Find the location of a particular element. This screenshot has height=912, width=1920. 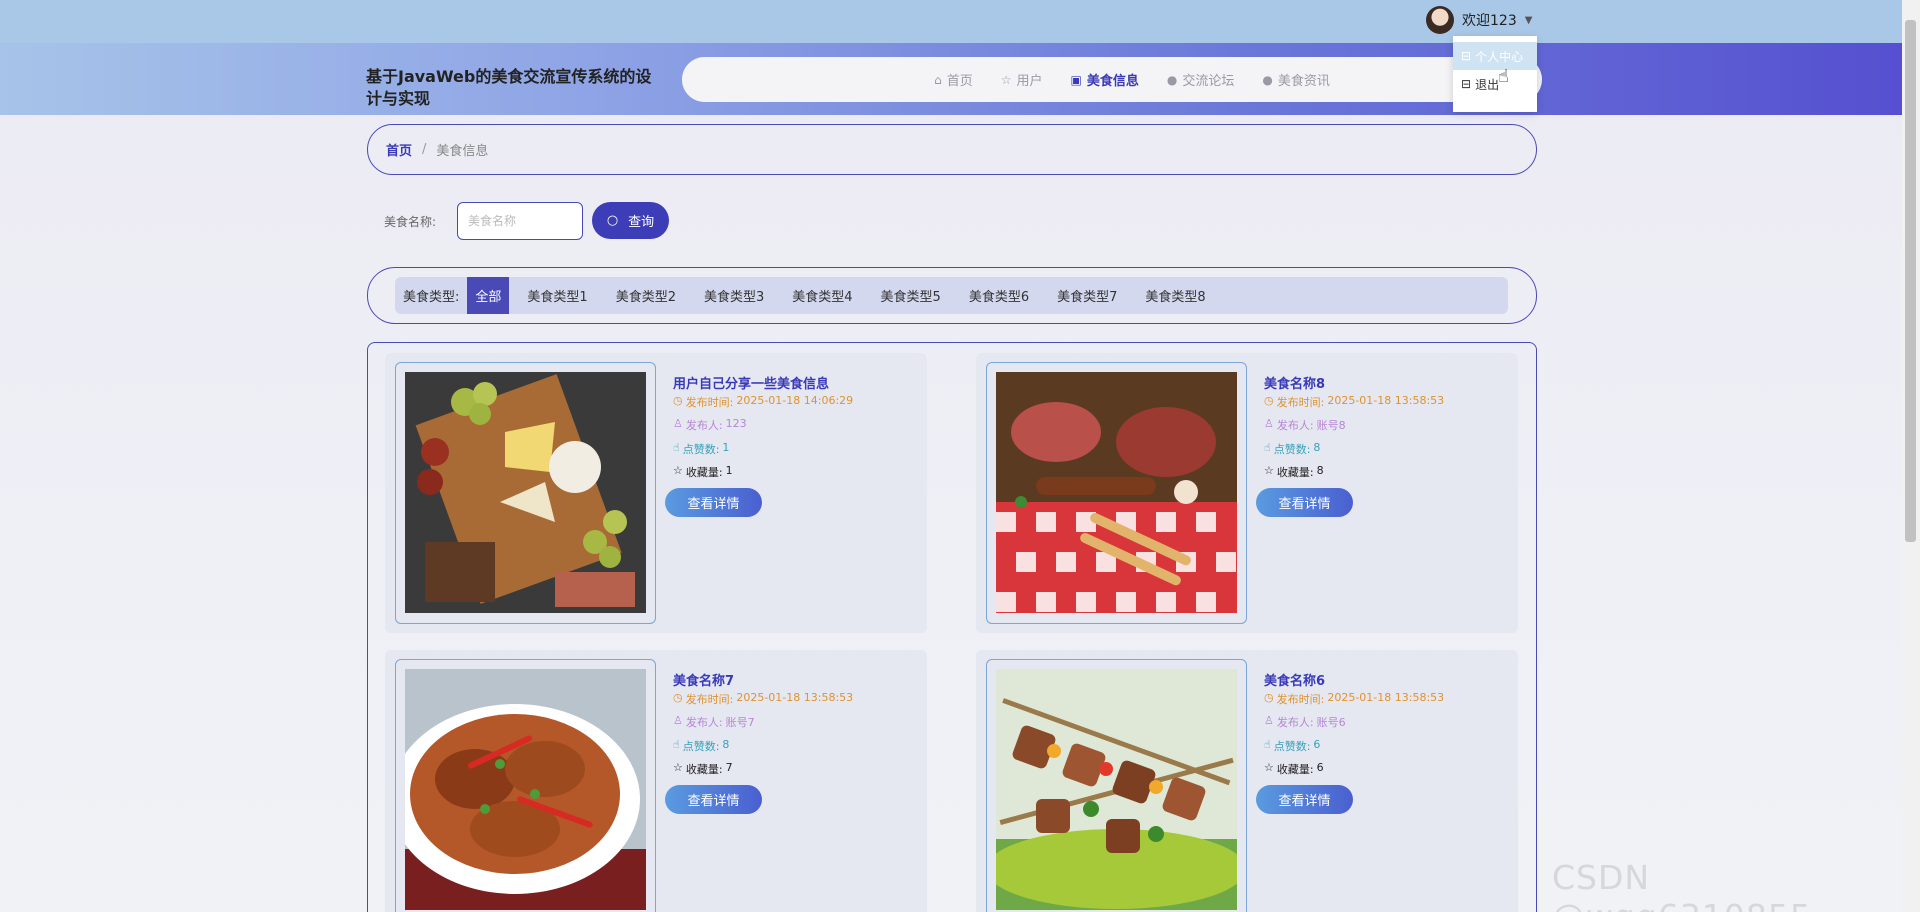

favorites: ☆ 收藏量: 8 is located at coordinates (1294, 472).